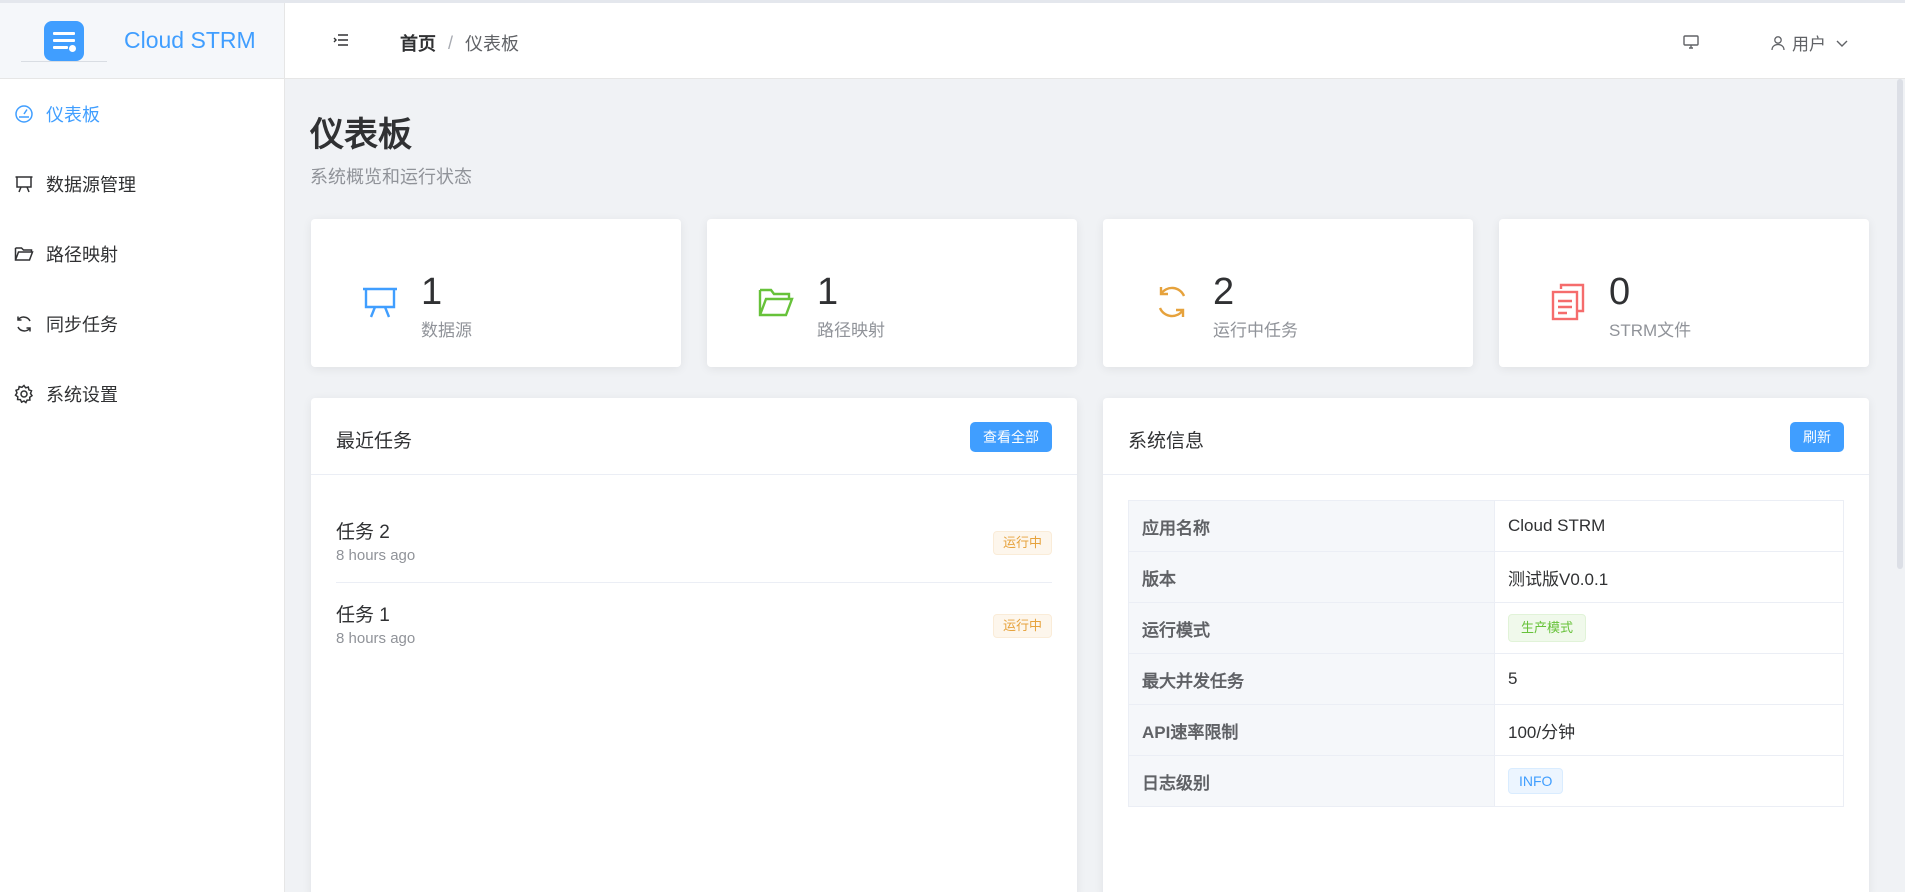  Describe the element at coordinates (142, 184) in the screenshot. I see `sidebar-item-datasources: 数据源管理` at that location.